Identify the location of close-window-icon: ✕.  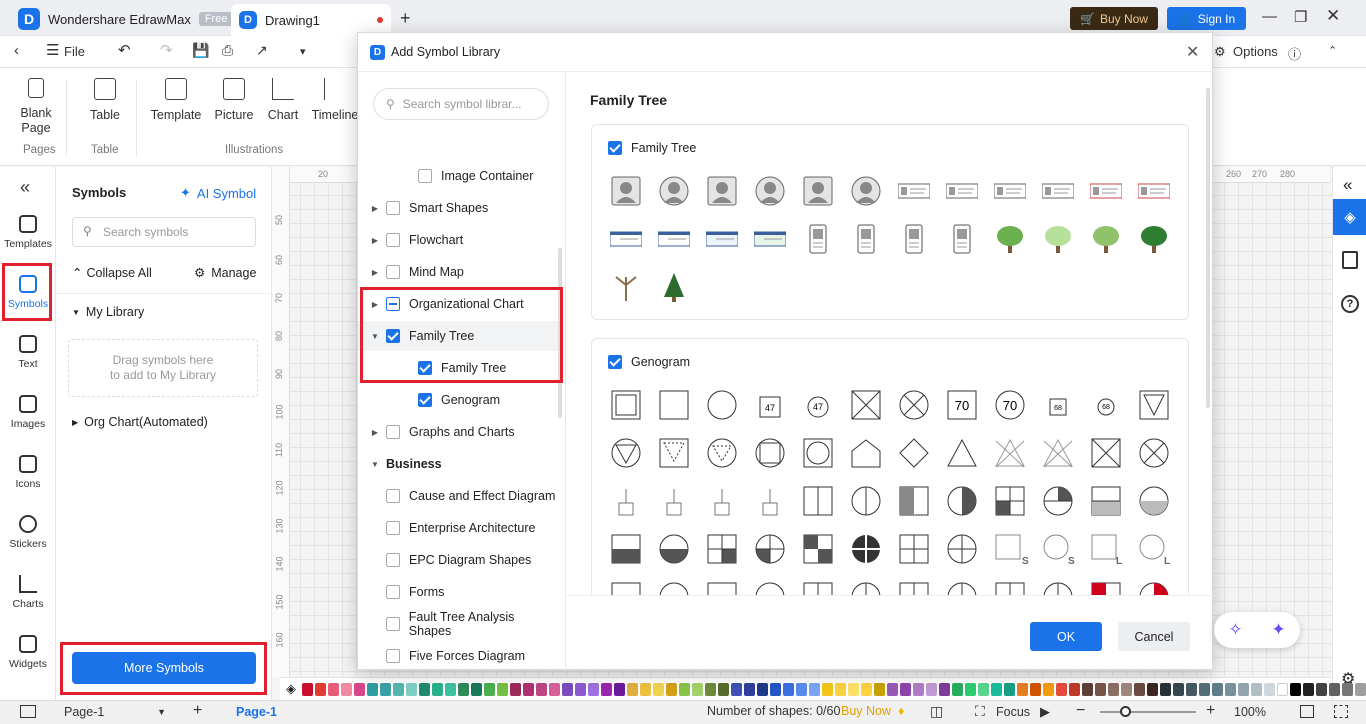
(1333, 16).